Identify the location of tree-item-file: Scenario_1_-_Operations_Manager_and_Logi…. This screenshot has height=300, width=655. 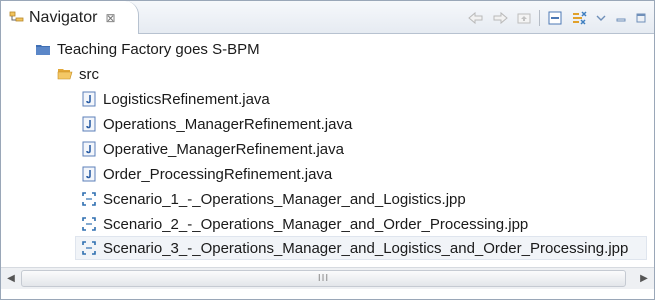
(273, 199).